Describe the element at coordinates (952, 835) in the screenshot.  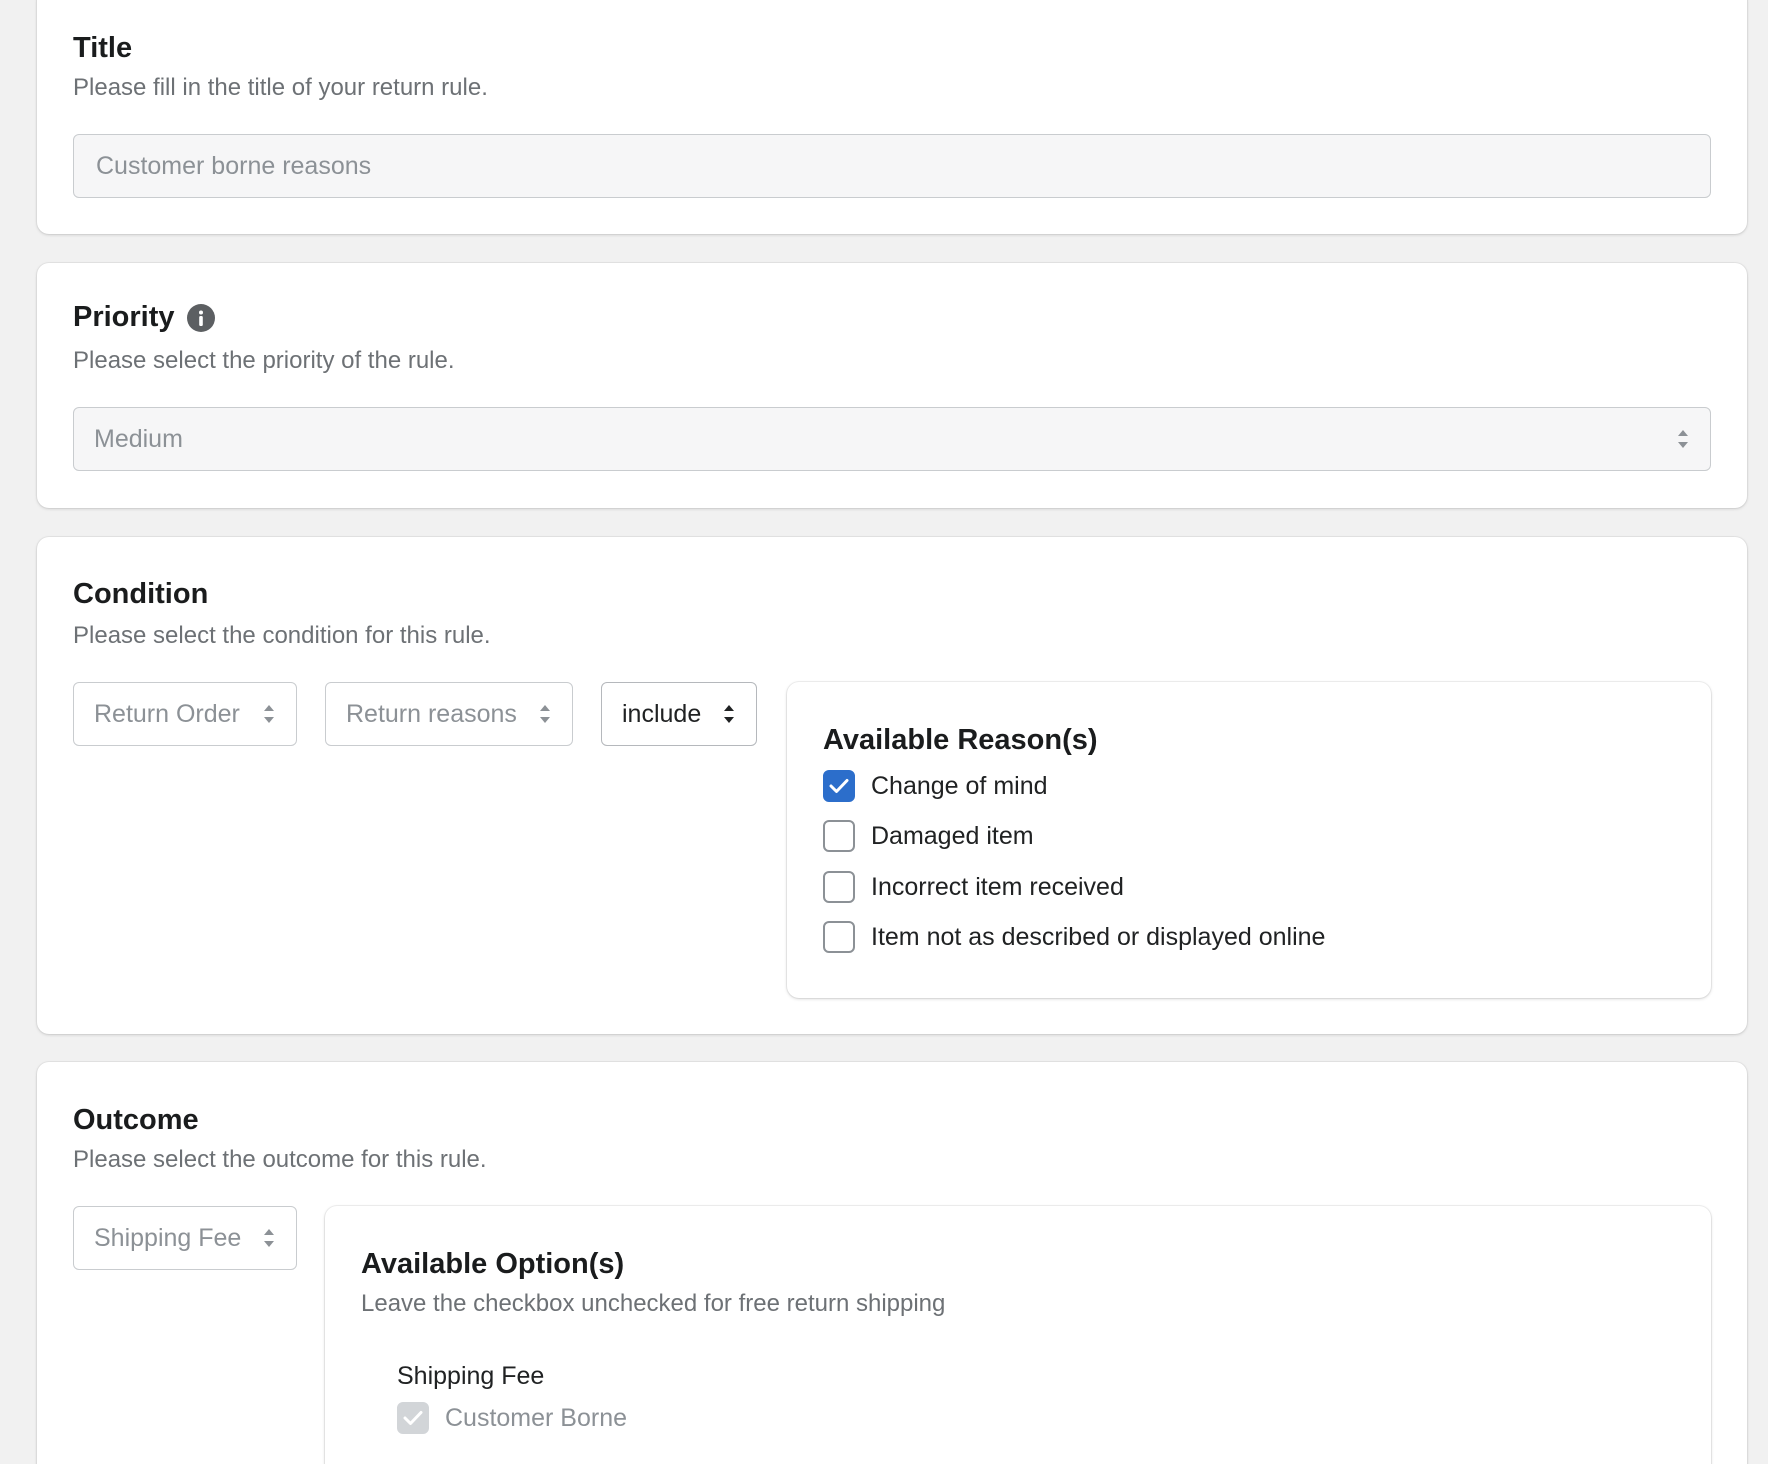
I see `reason-label: Damaged item` at that location.